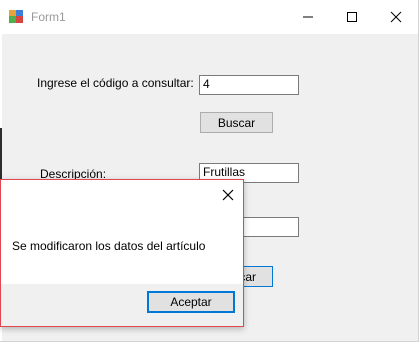 This screenshot has height=342, width=419. I want to click on codigo-label: Ingrese el código a consultar:, so click(115, 83).